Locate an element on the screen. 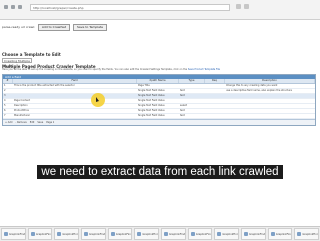 The image size is (320, 241). crawl-label: parse-ready url crawl: is located at coordinates (18, 27).